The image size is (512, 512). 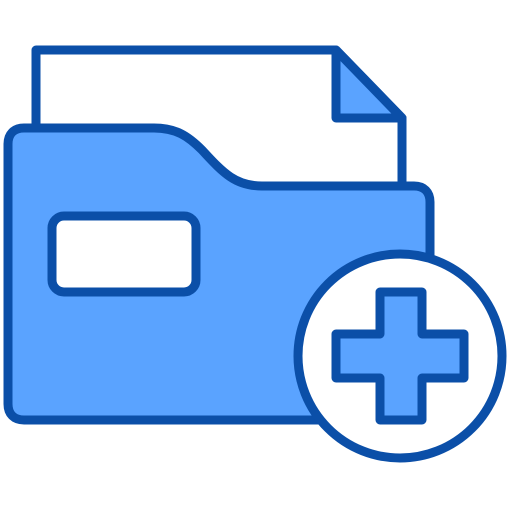 I want to click on folder-label, so click(x=124, y=254).